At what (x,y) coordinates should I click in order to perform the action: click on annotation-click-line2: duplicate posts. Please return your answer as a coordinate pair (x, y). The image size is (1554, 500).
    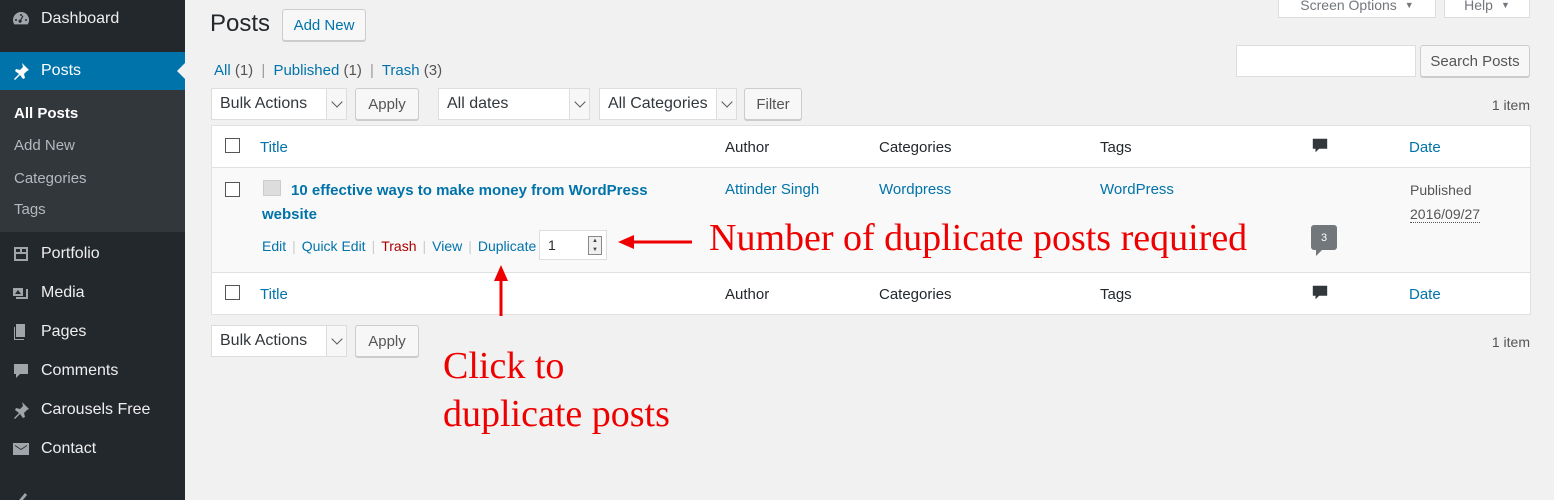
    Looking at the image, I should click on (556, 414).